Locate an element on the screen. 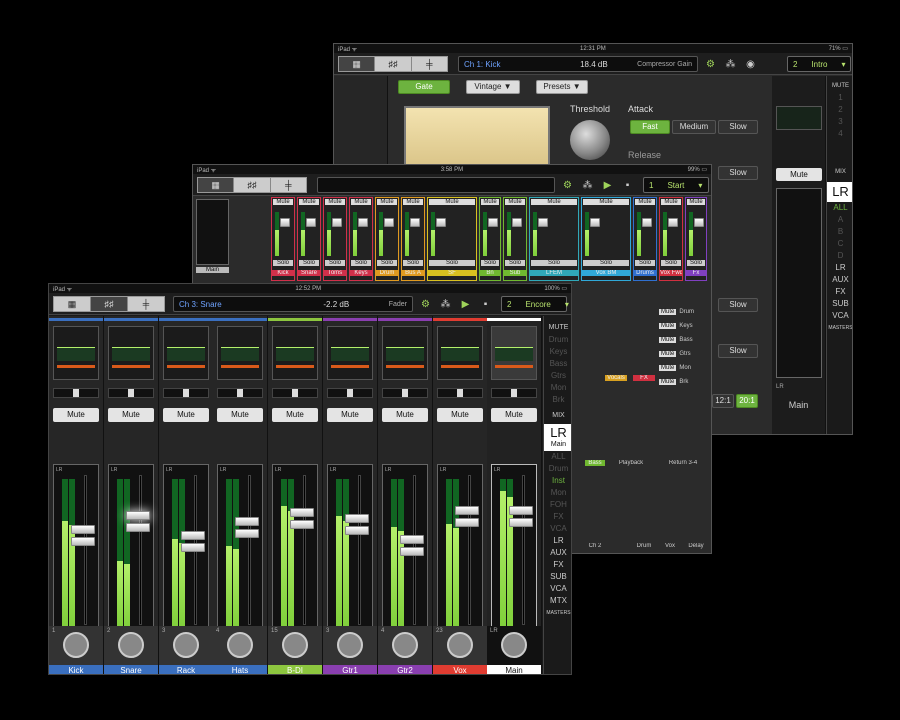 Image resolution: width=900 pixels, height=720 pixels. mix-mon-tab: Mon is located at coordinates (557, 493).